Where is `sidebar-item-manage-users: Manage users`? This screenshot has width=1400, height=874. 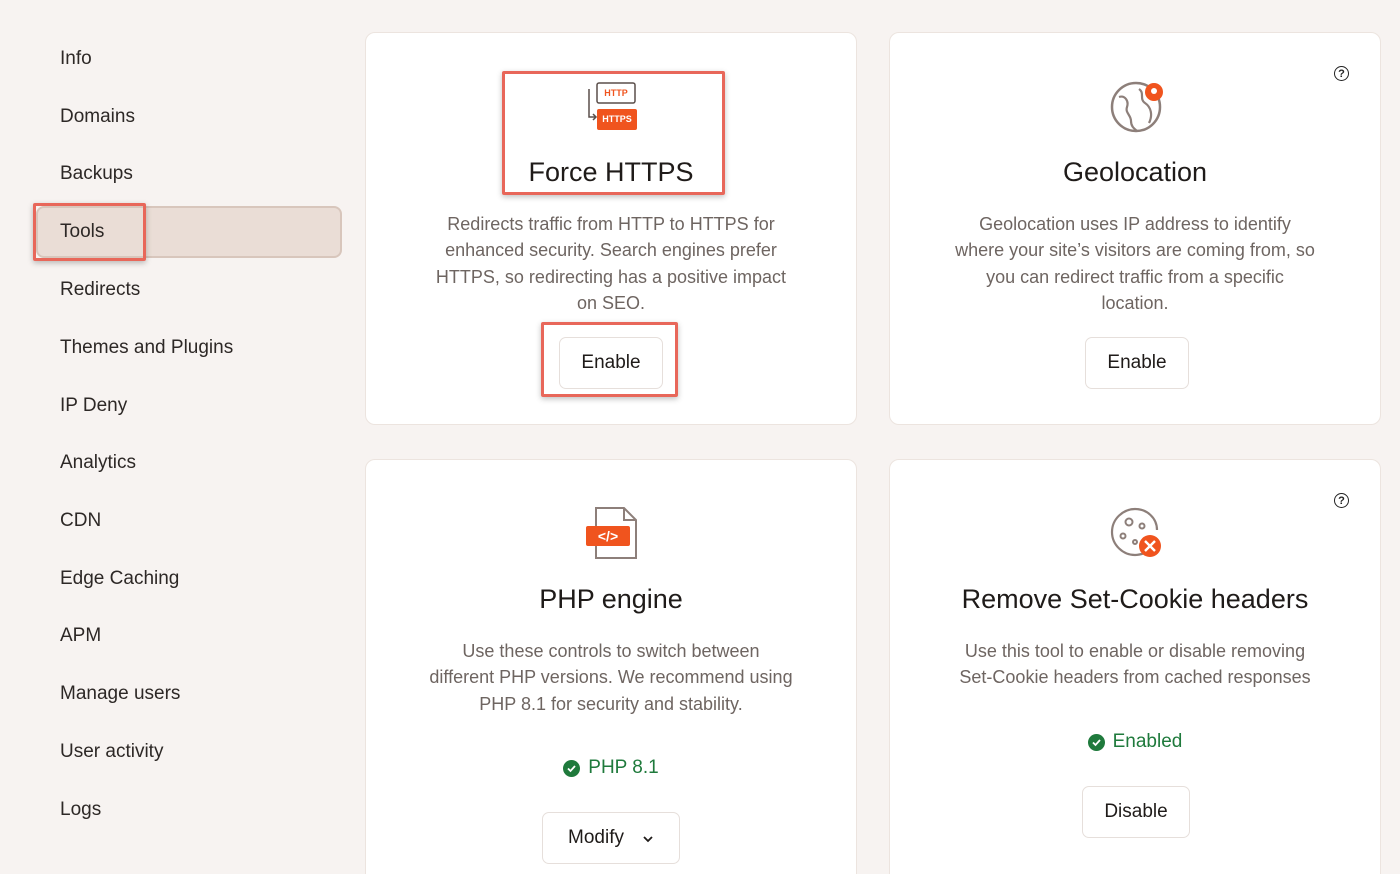
sidebar-item-manage-users: Manage users is located at coordinates (120, 694).